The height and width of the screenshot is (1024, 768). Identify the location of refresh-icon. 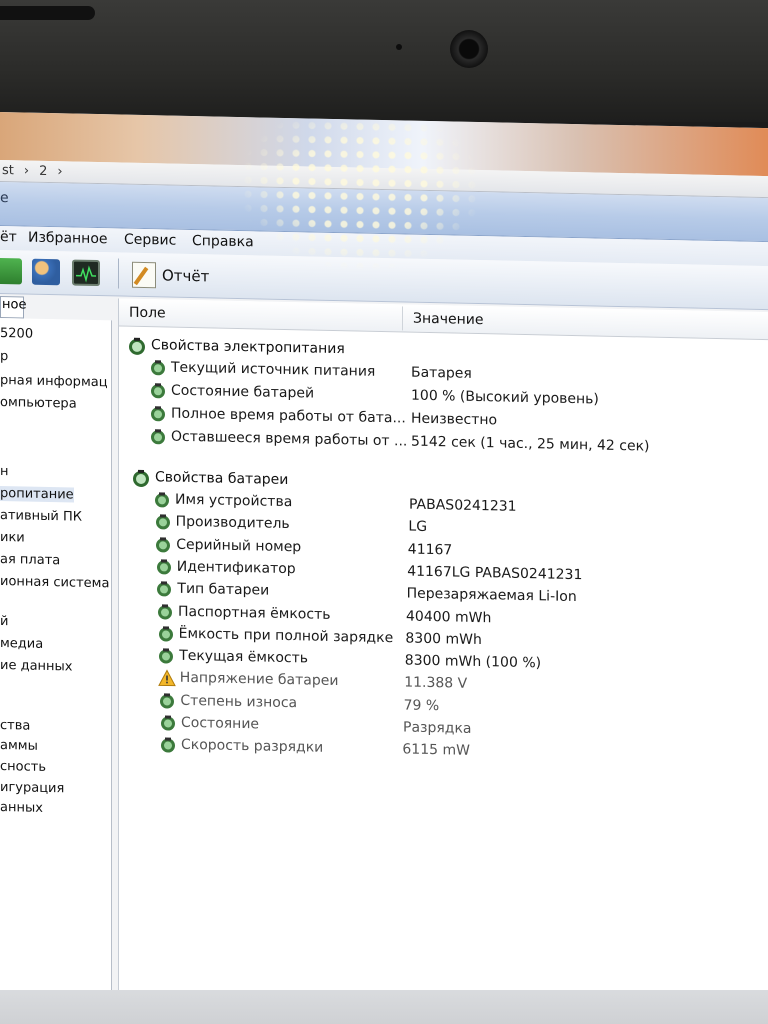
(11, 271).